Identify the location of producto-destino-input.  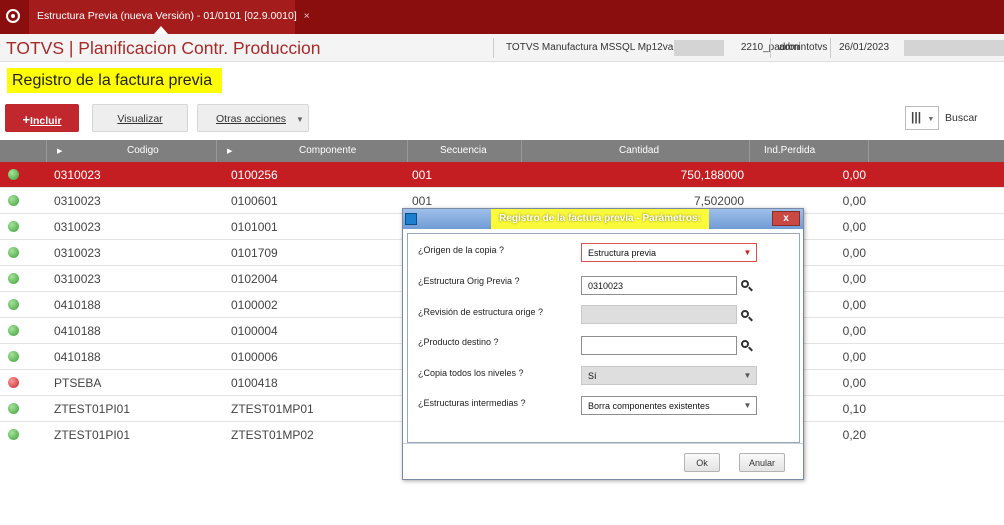
(659, 345).